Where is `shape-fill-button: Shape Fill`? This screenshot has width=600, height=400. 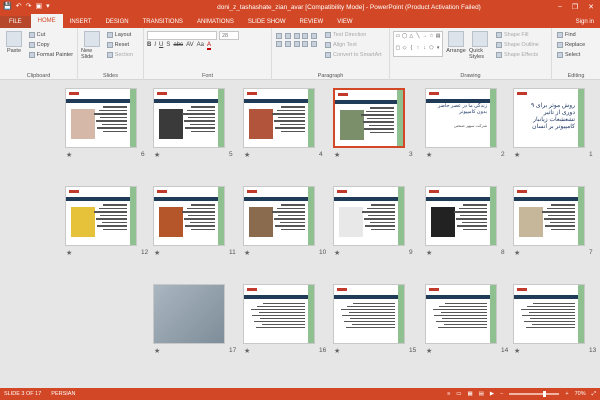
shape-fill-button: Shape Fill is located at coordinates (517, 35).